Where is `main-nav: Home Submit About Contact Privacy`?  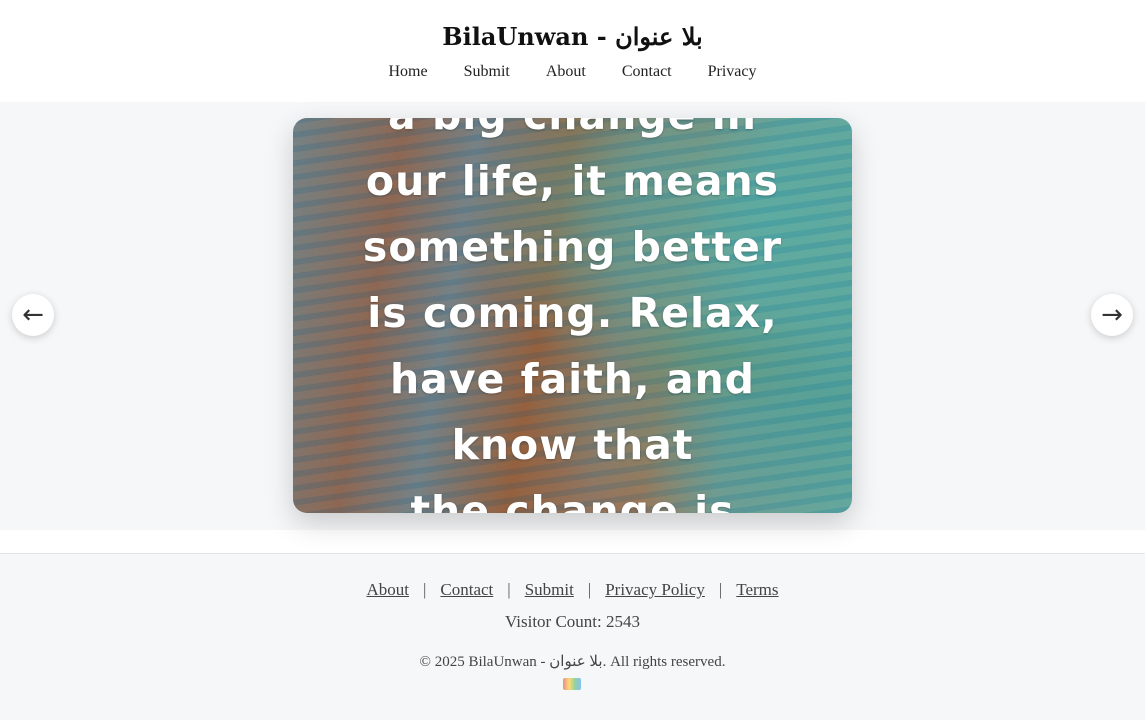
main-nav: Home Submit About Contact Privacy is located at coordinates (572, 72).